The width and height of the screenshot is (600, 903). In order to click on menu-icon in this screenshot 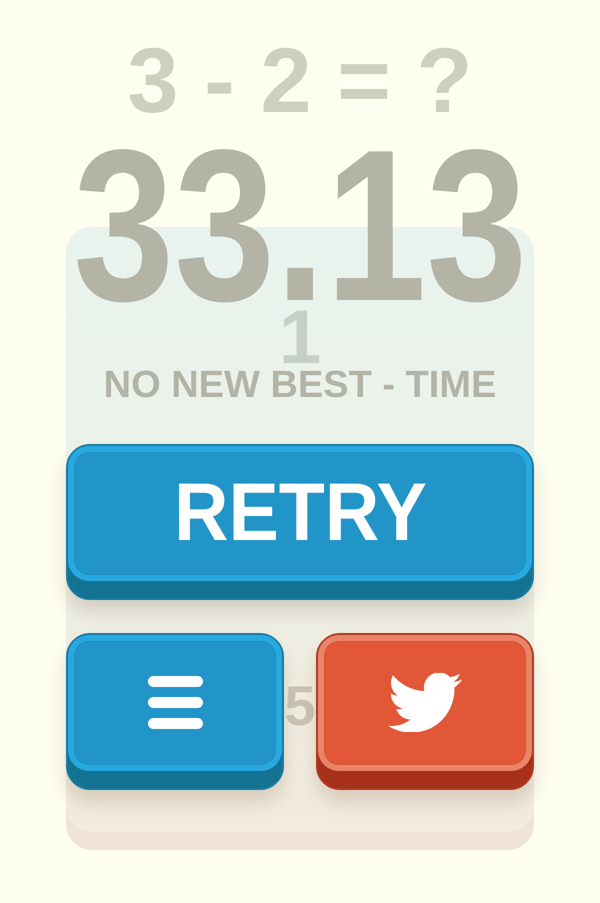, I will do `click(175, 703)`.